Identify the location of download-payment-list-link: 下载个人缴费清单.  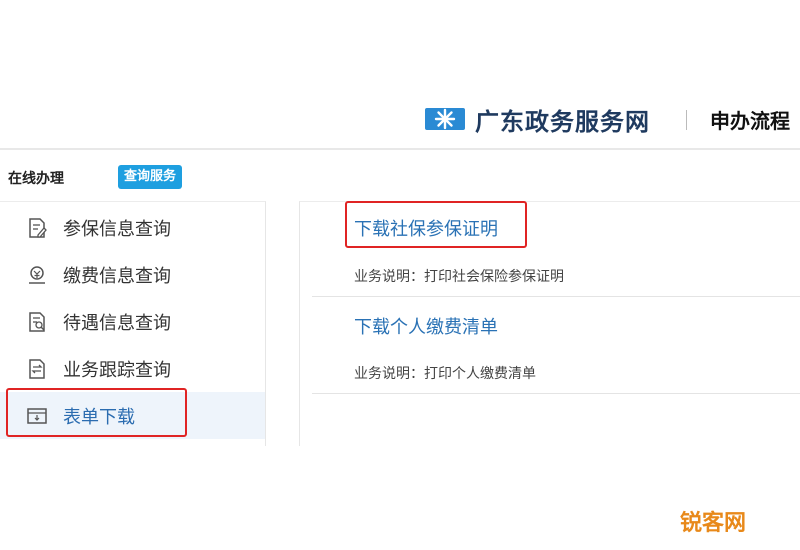
(426, 326).